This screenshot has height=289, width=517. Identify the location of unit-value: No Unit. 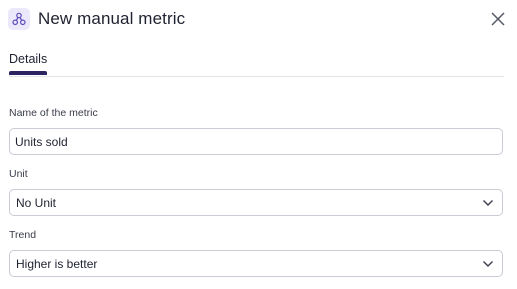
(36, 202).